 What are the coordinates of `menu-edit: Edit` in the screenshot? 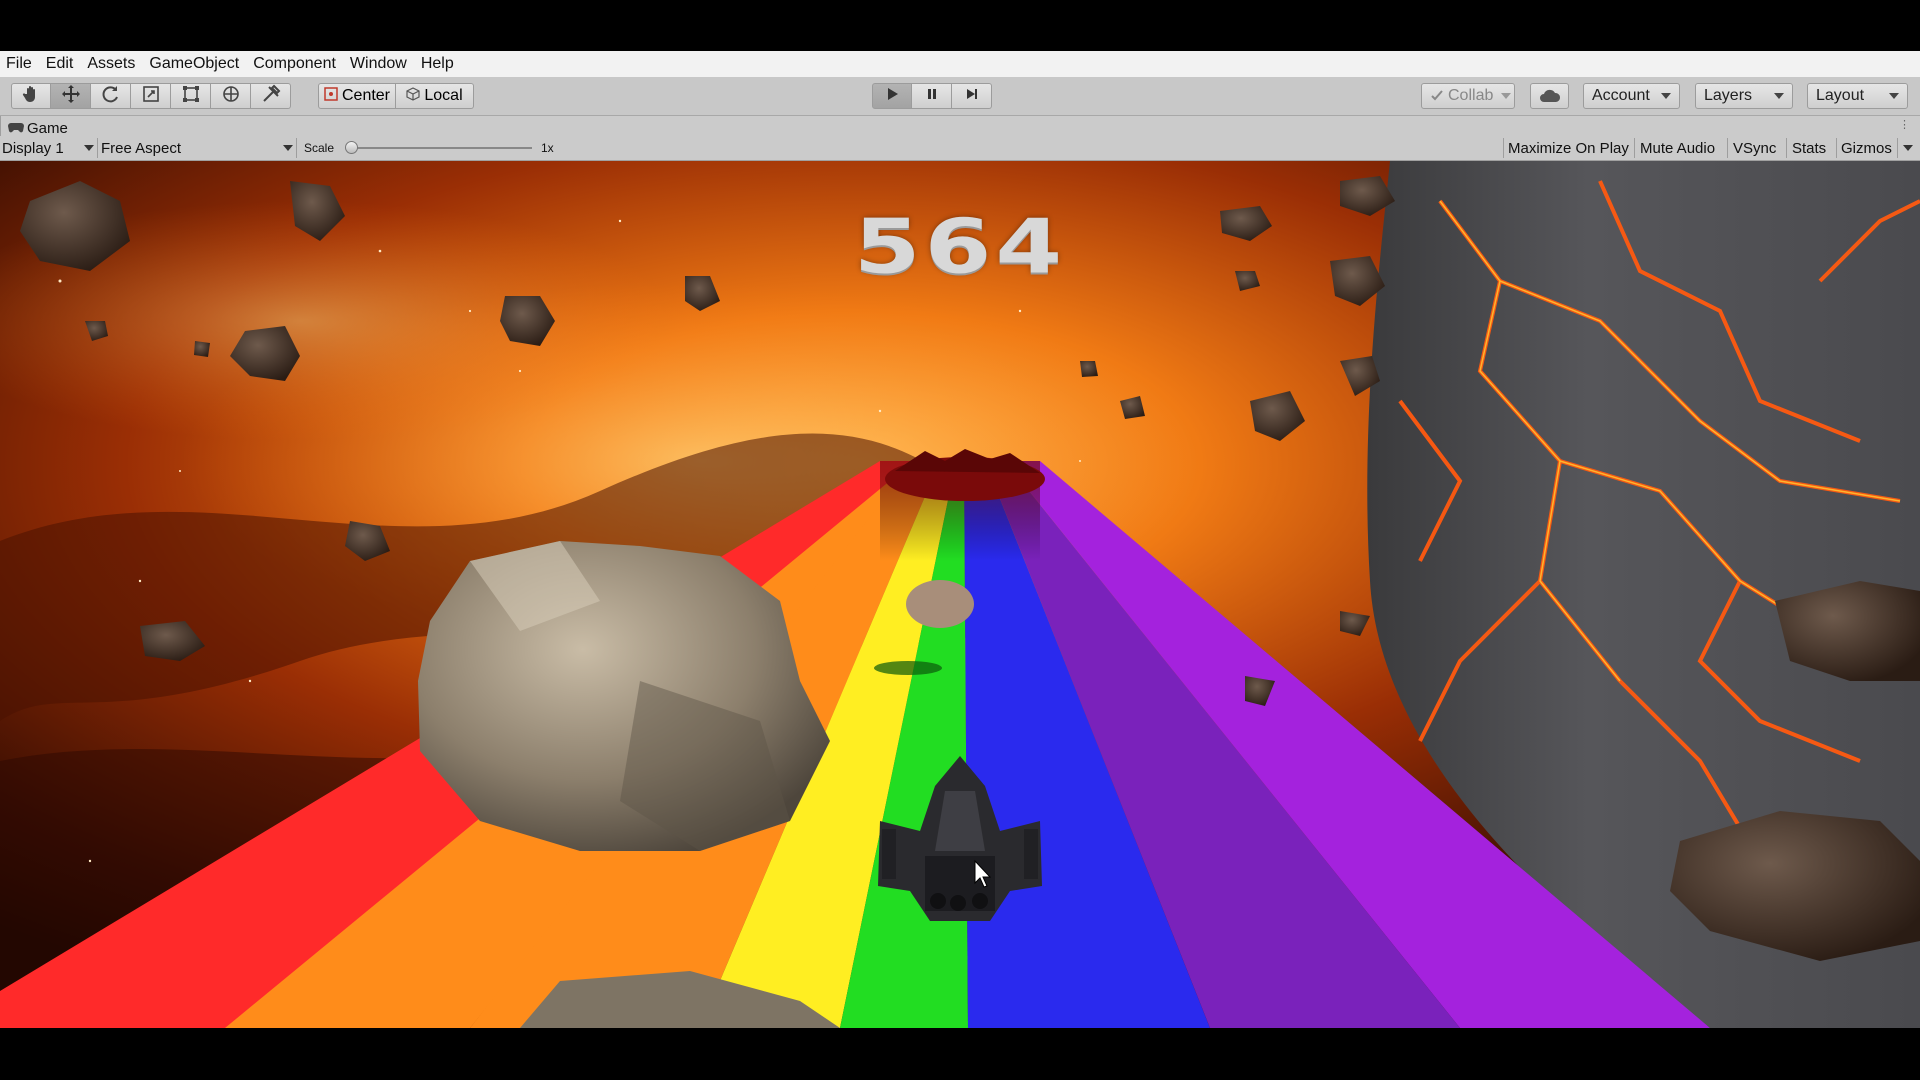 It's located at (60, 64).